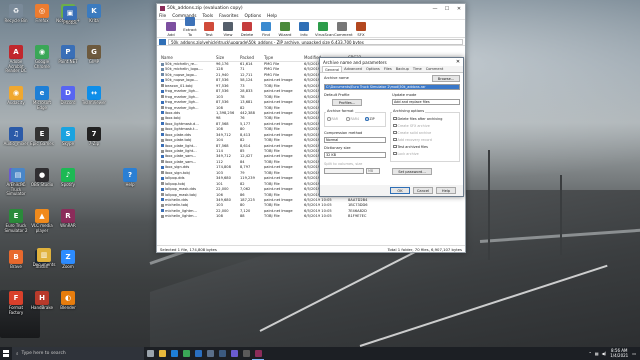 The width and height of the screenshot is (640, 360). Describe the element at coordinates (353, 69) in the screenshot. I see `tab-advanced: Advanced` at that location.